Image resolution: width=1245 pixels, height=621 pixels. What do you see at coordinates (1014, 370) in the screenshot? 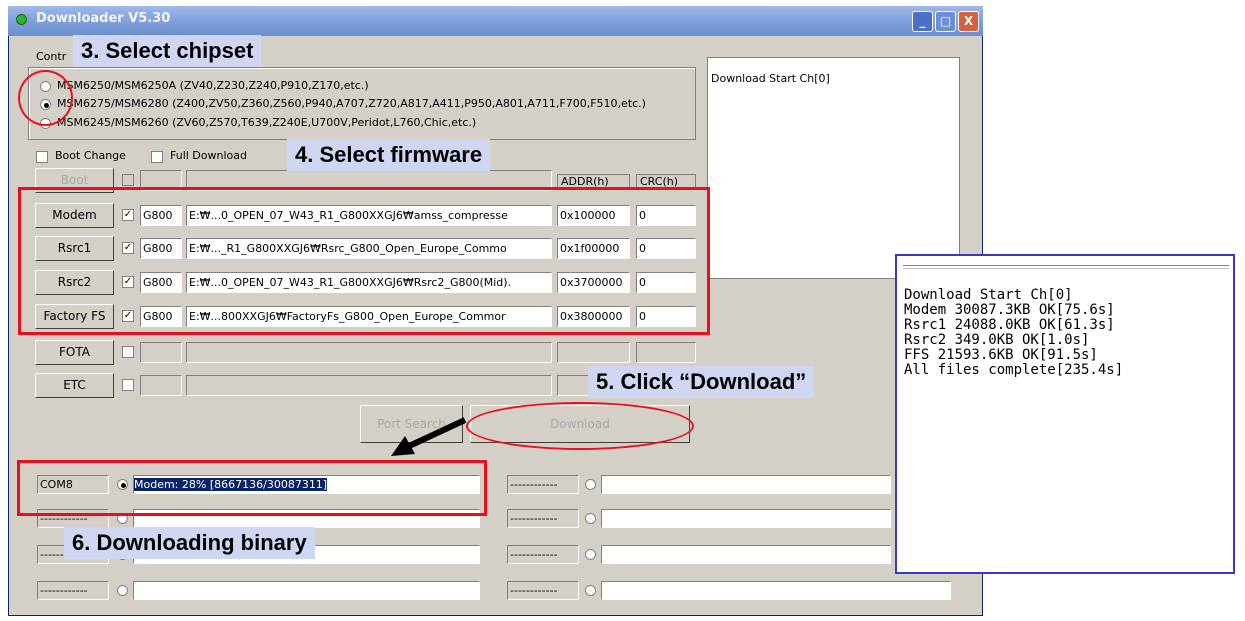
I see `completion-log-line: All files complete[235.4s]` at bounding box center [1014, 370].